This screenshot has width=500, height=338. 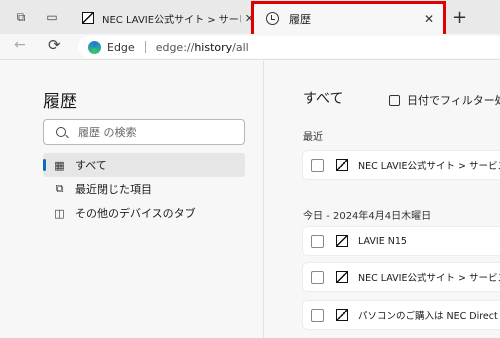 I want to click on search-placeholder: 履歴 の検索, so click(x=107, y=132).